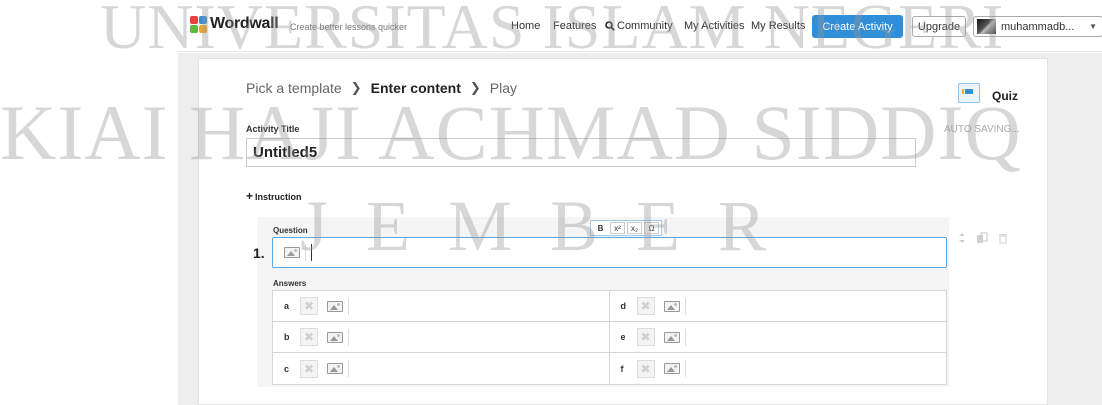  Describe the element at coordinates (441, 368) in the screenshot. I see `answer-row: c ✖` at that location.